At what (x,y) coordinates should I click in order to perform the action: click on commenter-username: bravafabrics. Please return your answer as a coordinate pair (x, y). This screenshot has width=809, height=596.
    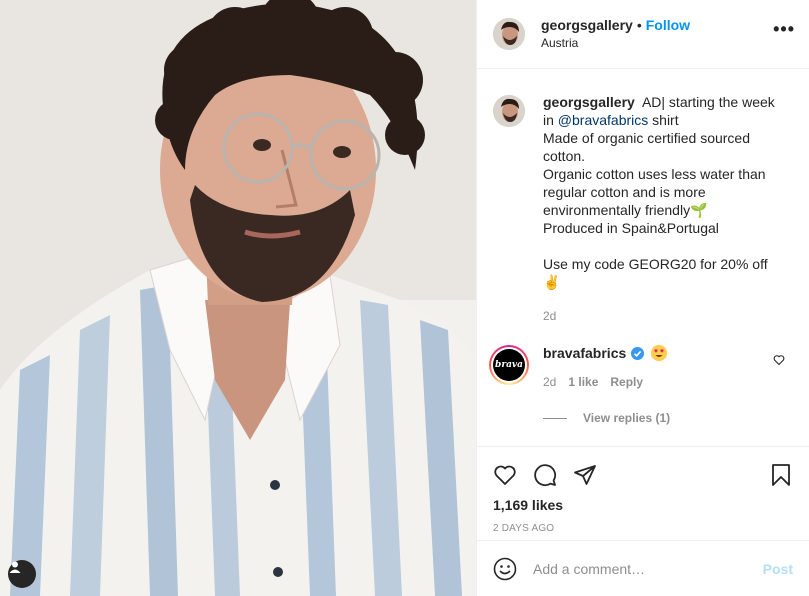
    Looking at the image, I should click on (584, 353).